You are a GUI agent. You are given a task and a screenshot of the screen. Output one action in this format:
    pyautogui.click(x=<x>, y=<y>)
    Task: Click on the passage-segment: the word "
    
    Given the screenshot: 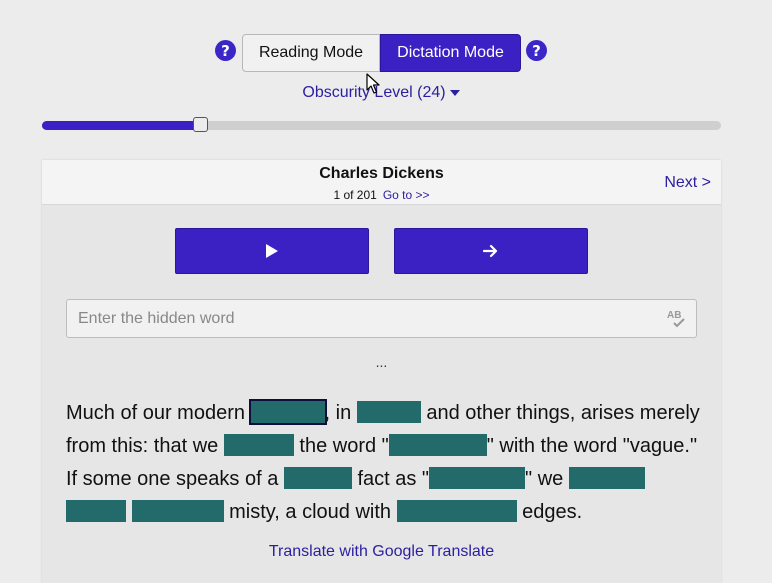 What is the action you would take?
    pyautogui.click(x=341, y=446)
    